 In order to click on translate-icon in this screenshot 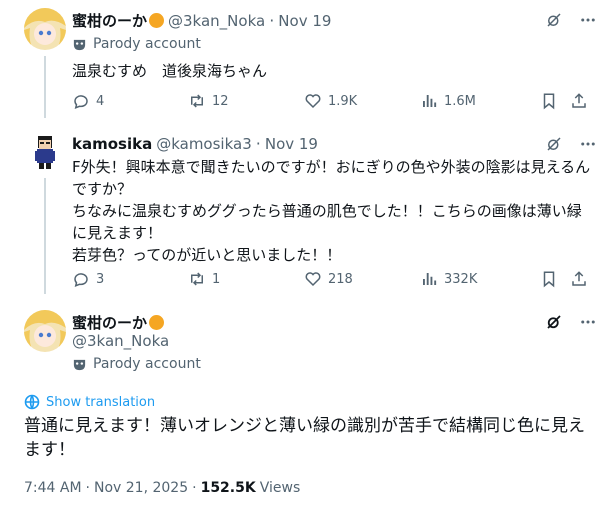, I will do `click(32, 402)`.